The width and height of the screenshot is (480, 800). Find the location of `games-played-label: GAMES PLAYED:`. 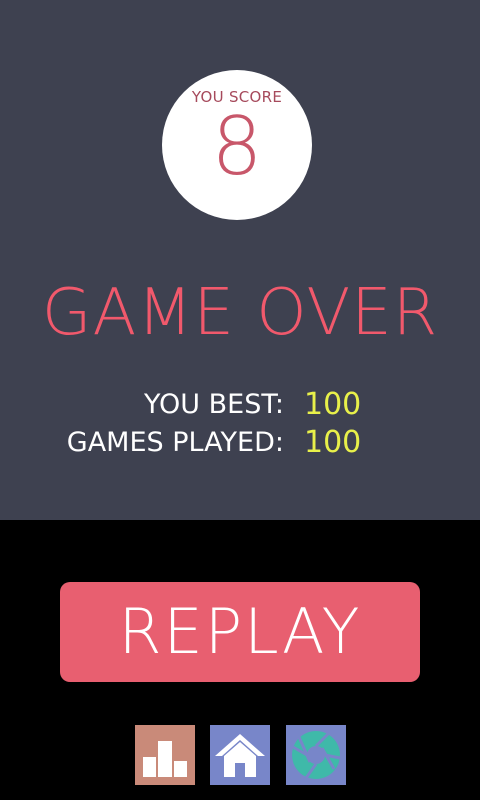

games-played-label: GAMES PLAYED: is located at coordinates (175, 442).